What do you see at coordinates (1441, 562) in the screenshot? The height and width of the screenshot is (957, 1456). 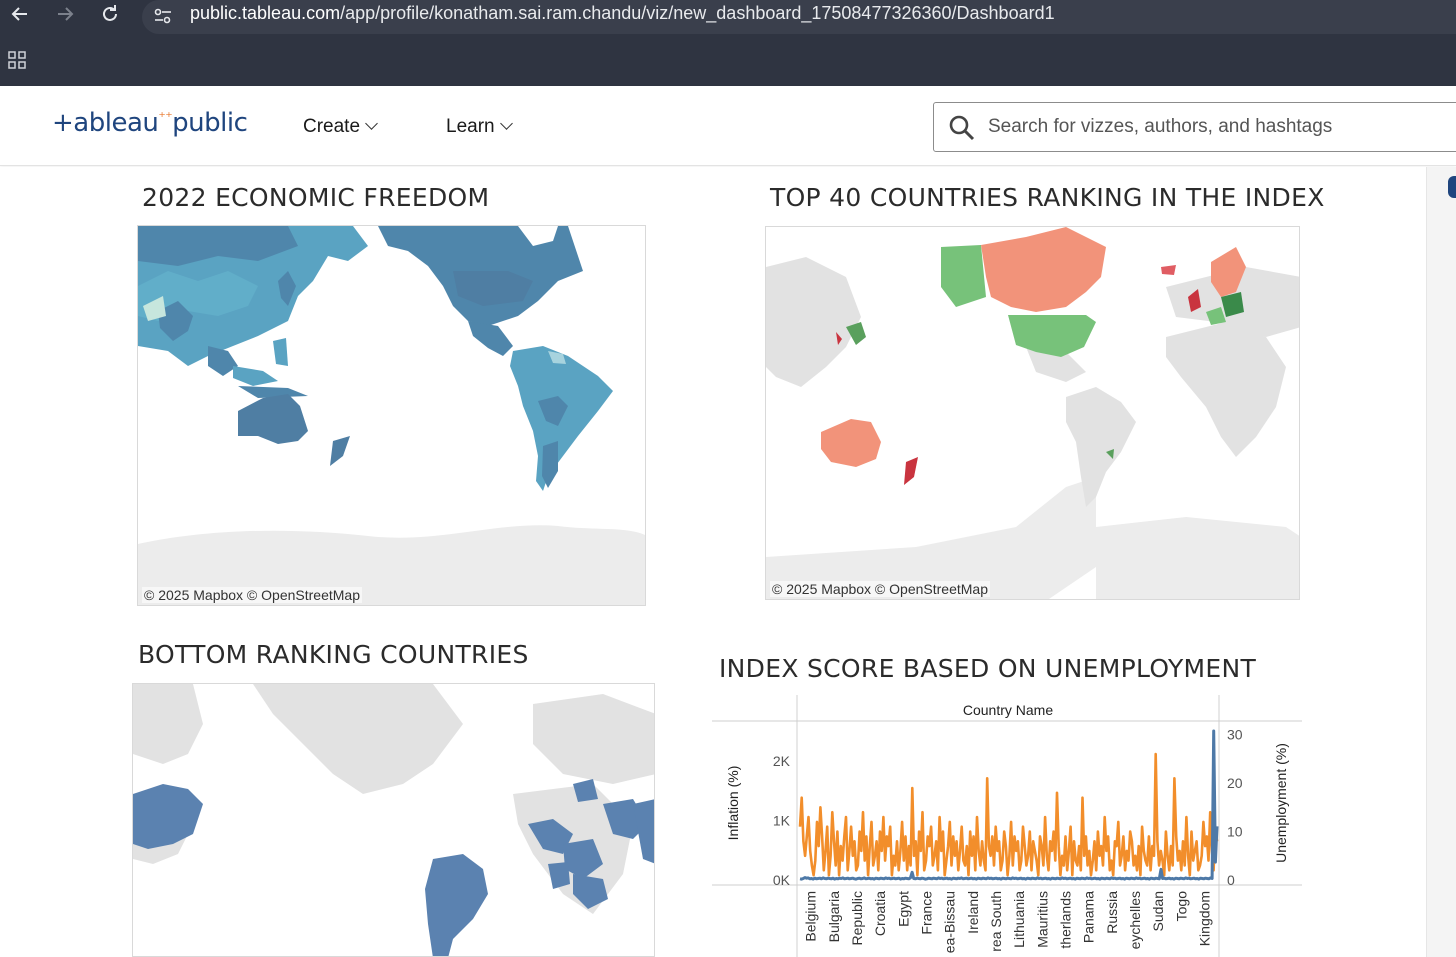 I see `scrollbar` at bounding box center [1441, 562].